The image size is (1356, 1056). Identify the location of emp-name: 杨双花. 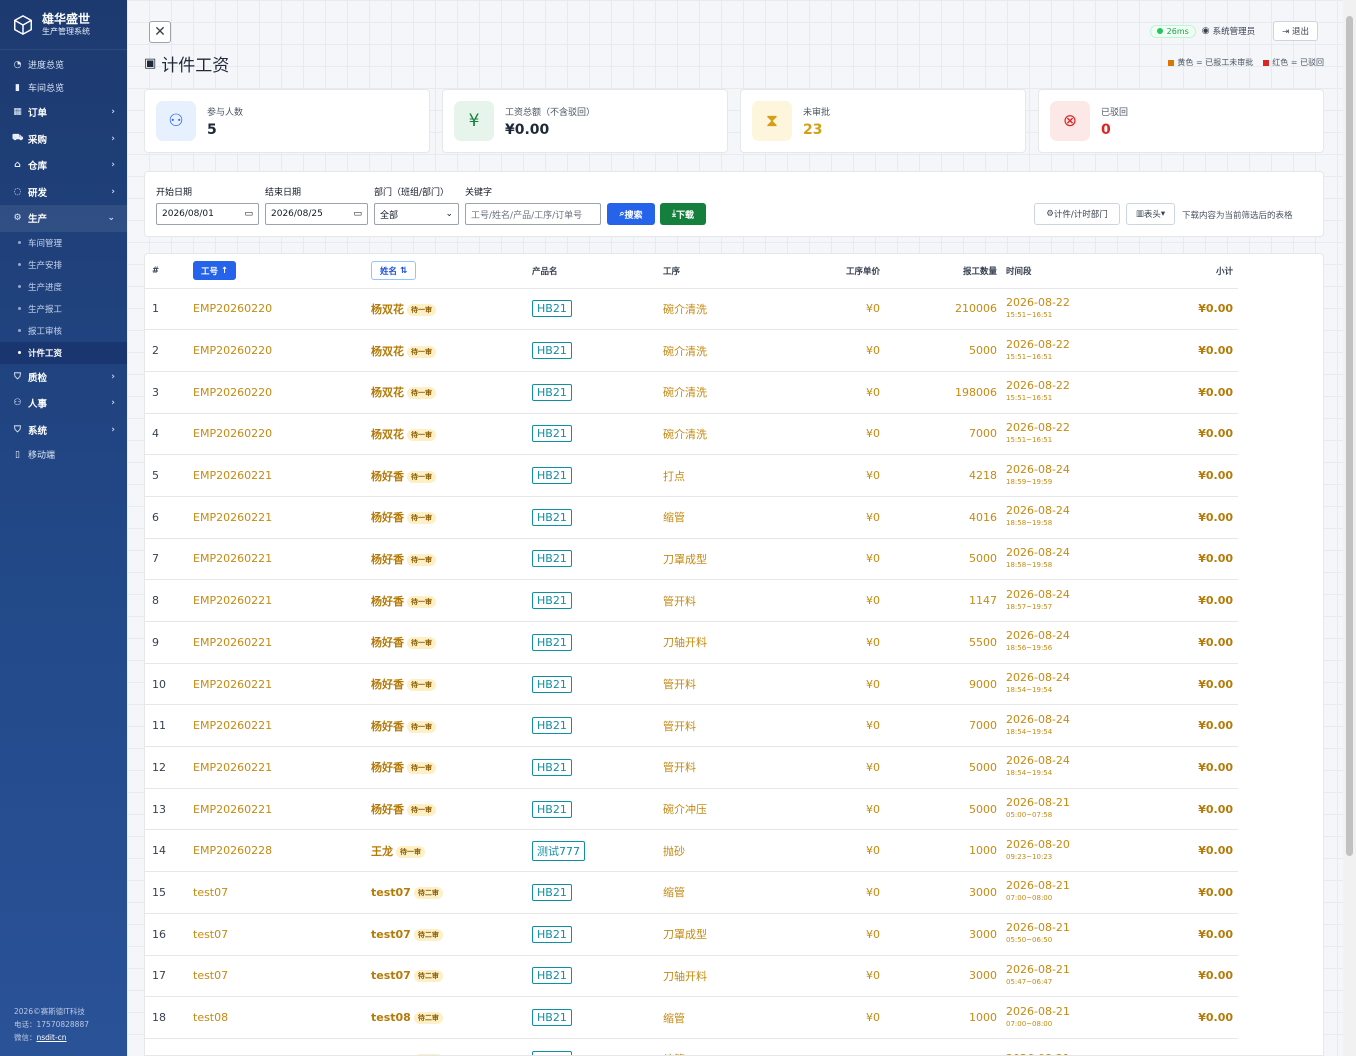
(387, 351).